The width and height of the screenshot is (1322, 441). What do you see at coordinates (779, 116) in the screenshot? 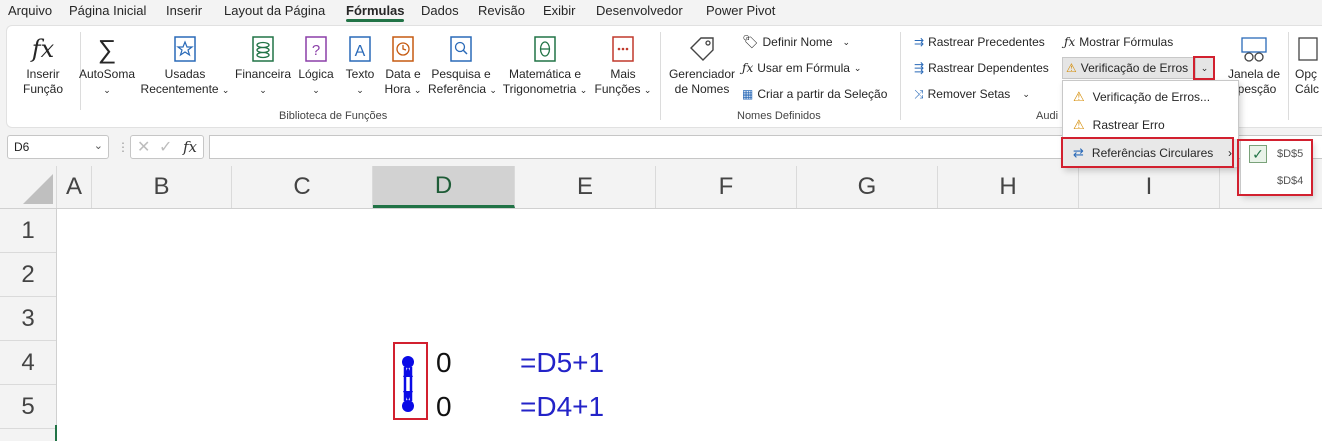
I see `group-label-defined-names: Nomes Definidos` at bounding box center [779, 116].